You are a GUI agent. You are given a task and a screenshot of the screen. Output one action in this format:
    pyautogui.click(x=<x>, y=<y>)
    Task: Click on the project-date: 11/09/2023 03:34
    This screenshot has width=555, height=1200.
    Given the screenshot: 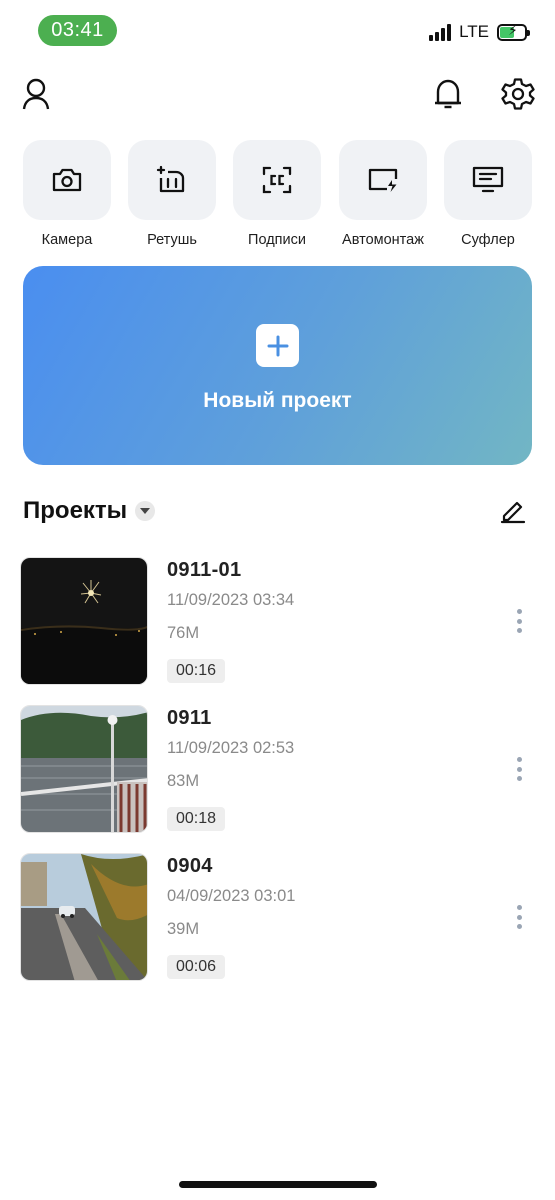 What is the action you would take?
    pyautogui.click(x=231, y=600)
    